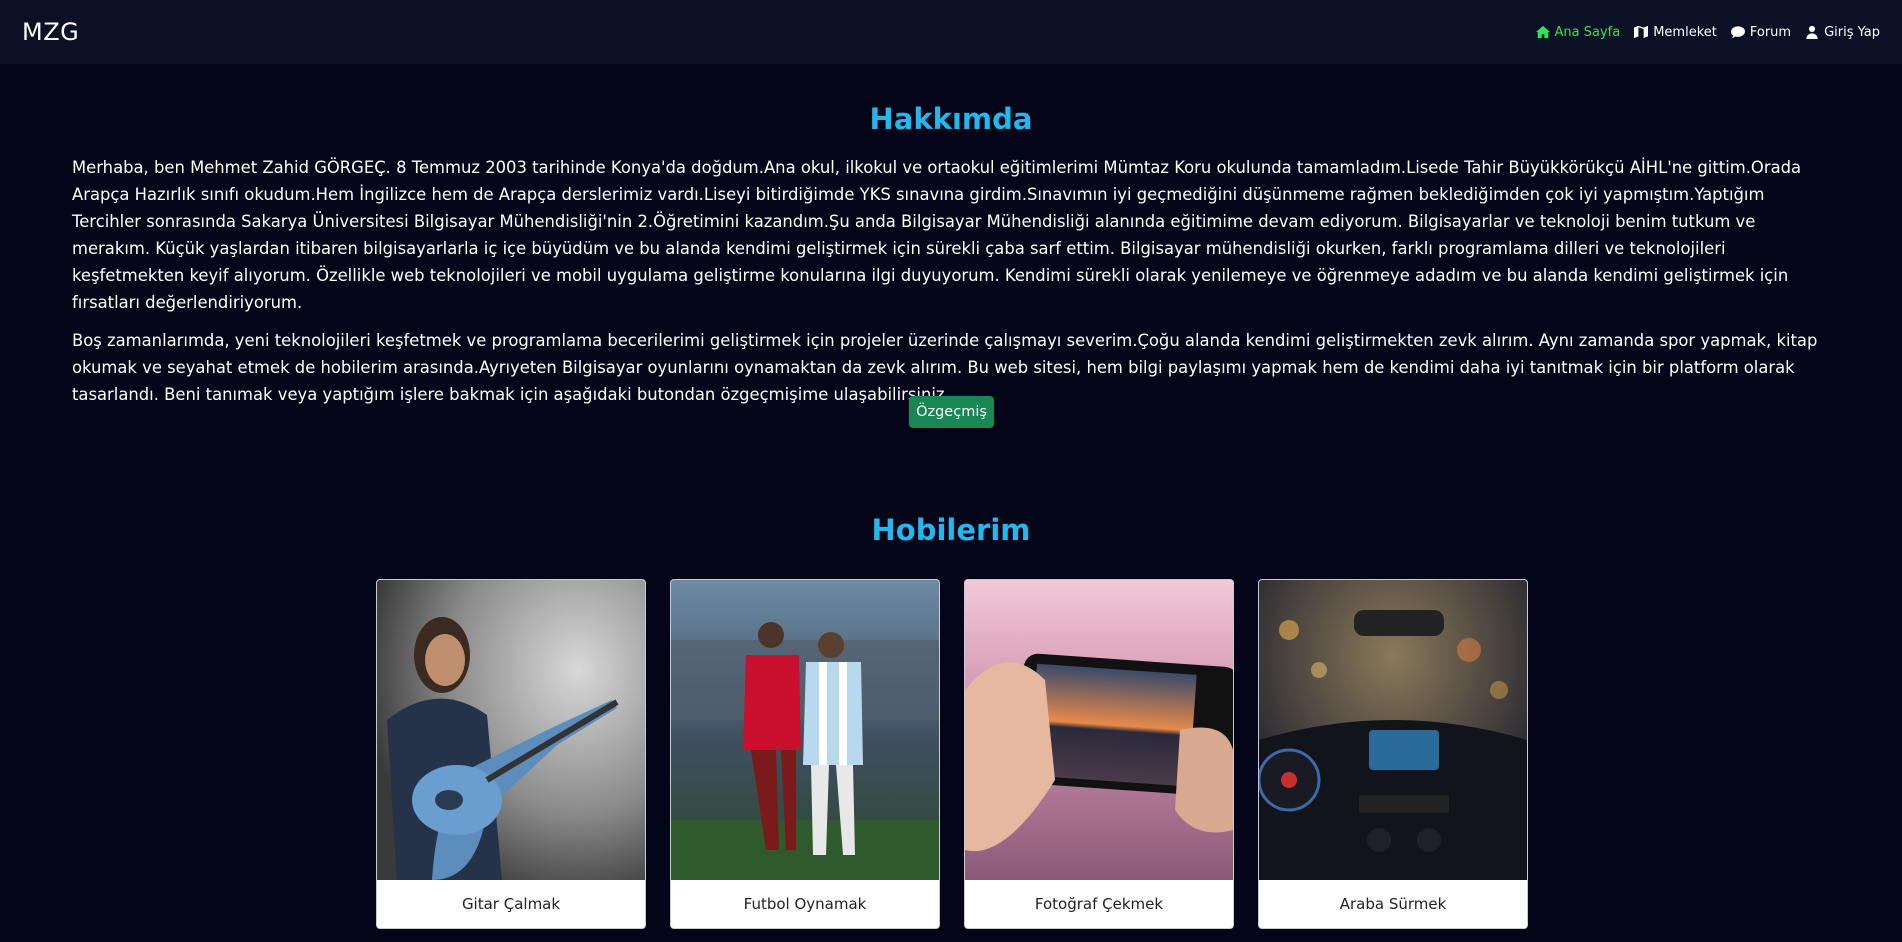  What do you see at coordinates (1685, 32) in the screenshot?
I see `nav-item-label: Memleket` at bounding box center [1685, 32].